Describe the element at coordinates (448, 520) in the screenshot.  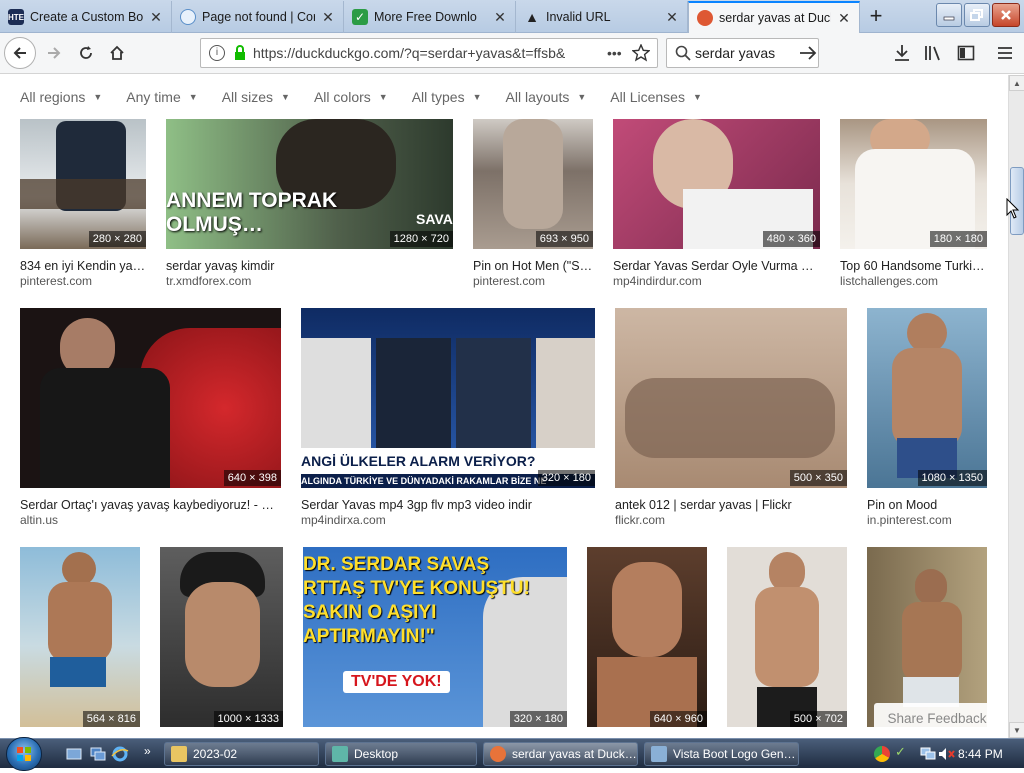
I see `result-source: mp4indirxa.com` at that location.